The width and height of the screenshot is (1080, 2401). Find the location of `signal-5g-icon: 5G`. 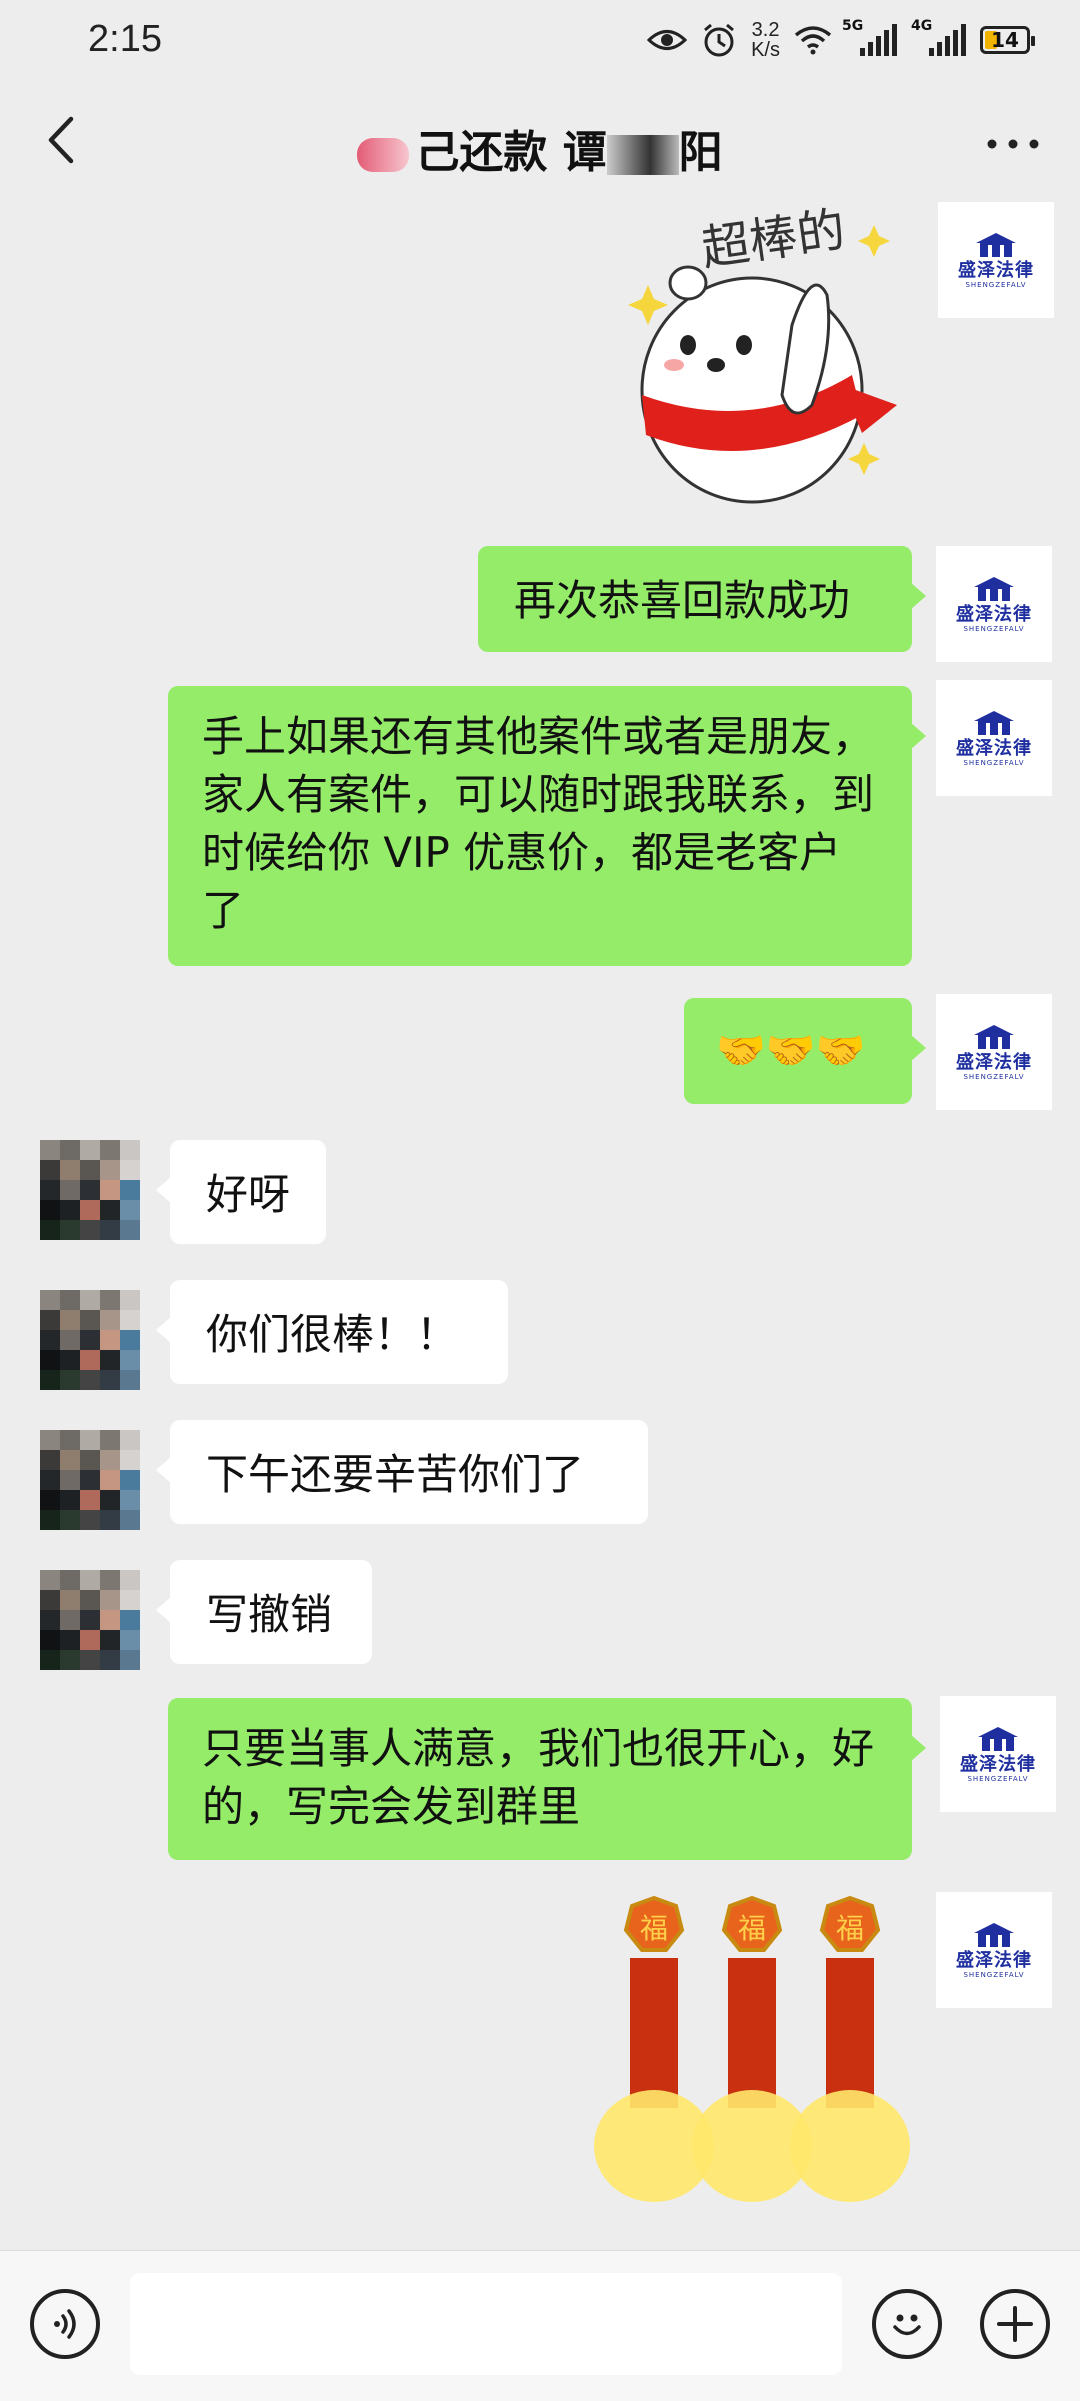

signal-5g-icon: 5G is located at coordinates (869, 37).